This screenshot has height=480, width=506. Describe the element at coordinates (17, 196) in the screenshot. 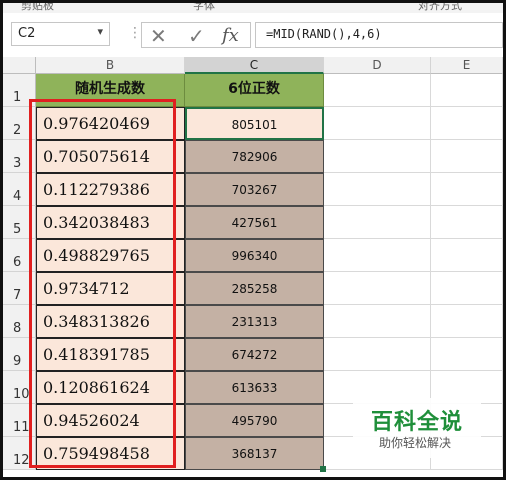

I see `row-number: 4` at that location.